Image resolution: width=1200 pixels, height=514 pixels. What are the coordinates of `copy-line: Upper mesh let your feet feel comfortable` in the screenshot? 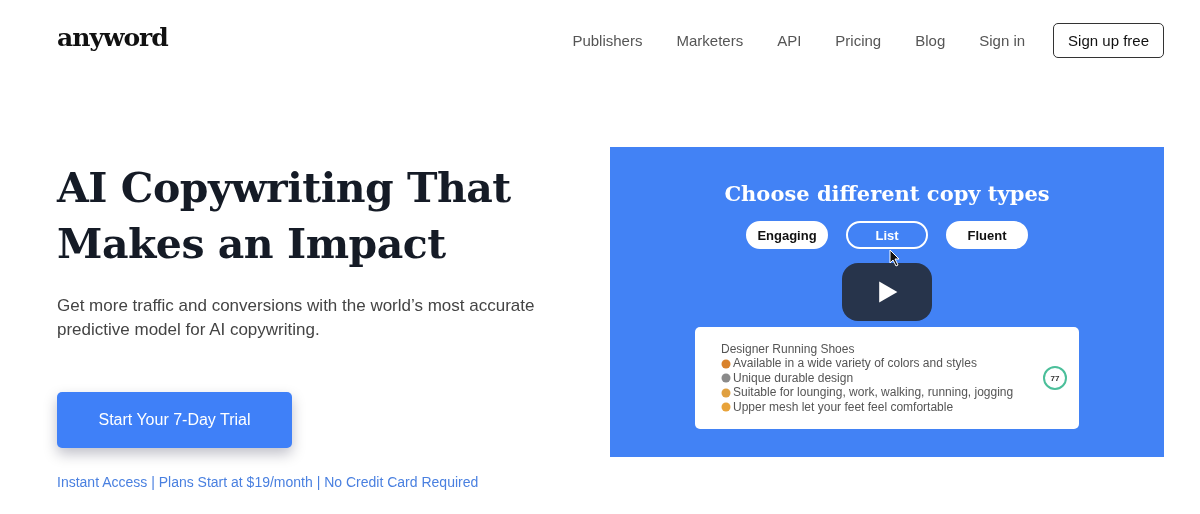 It's located at (843, 407).